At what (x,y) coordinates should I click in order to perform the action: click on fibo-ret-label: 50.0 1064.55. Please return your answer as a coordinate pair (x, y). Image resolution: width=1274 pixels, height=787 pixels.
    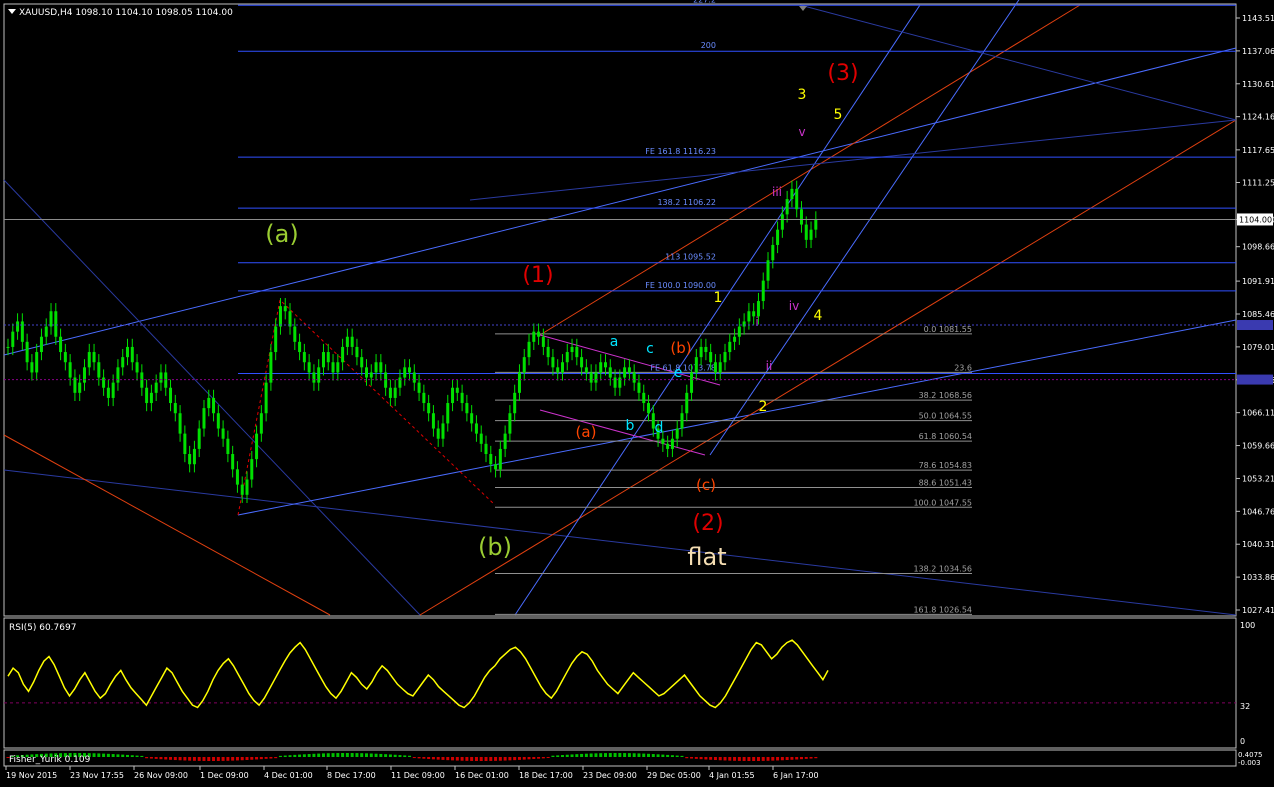
    Looking at the image, I should click on (945, 416).